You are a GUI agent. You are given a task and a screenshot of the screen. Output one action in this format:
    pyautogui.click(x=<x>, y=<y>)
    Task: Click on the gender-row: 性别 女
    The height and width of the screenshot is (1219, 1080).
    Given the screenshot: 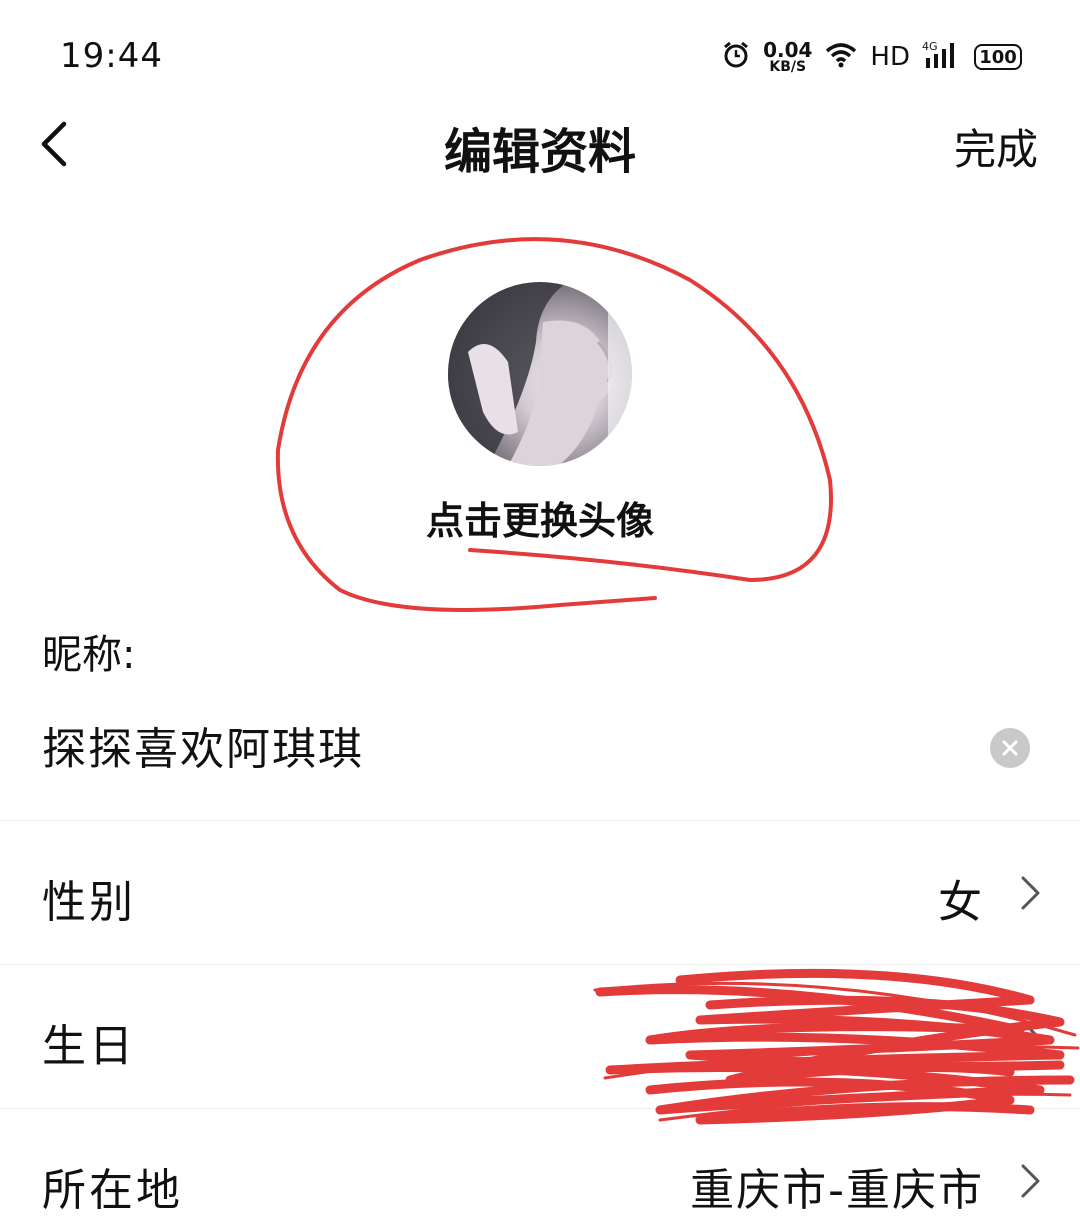 What is the action you would take?
    pyautogui.click(x=540, y=892)
    